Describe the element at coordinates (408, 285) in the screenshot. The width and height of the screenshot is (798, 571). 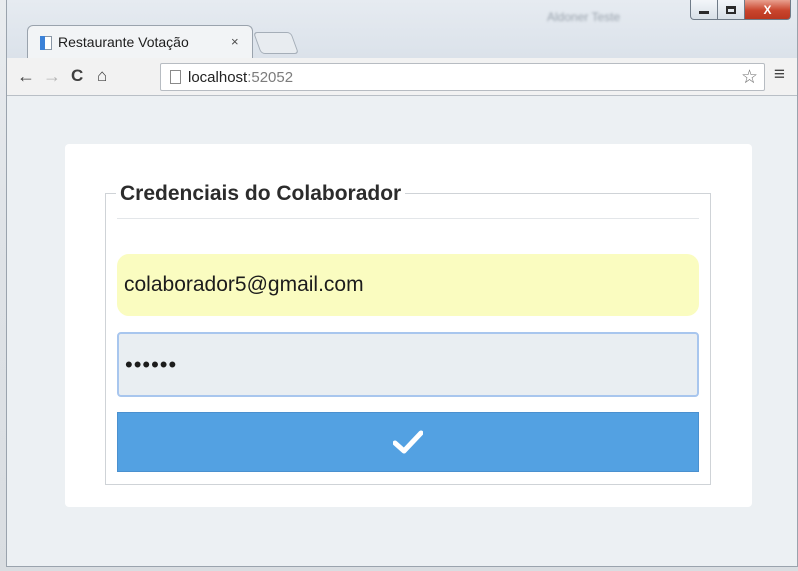
I see `email-field` at that location.